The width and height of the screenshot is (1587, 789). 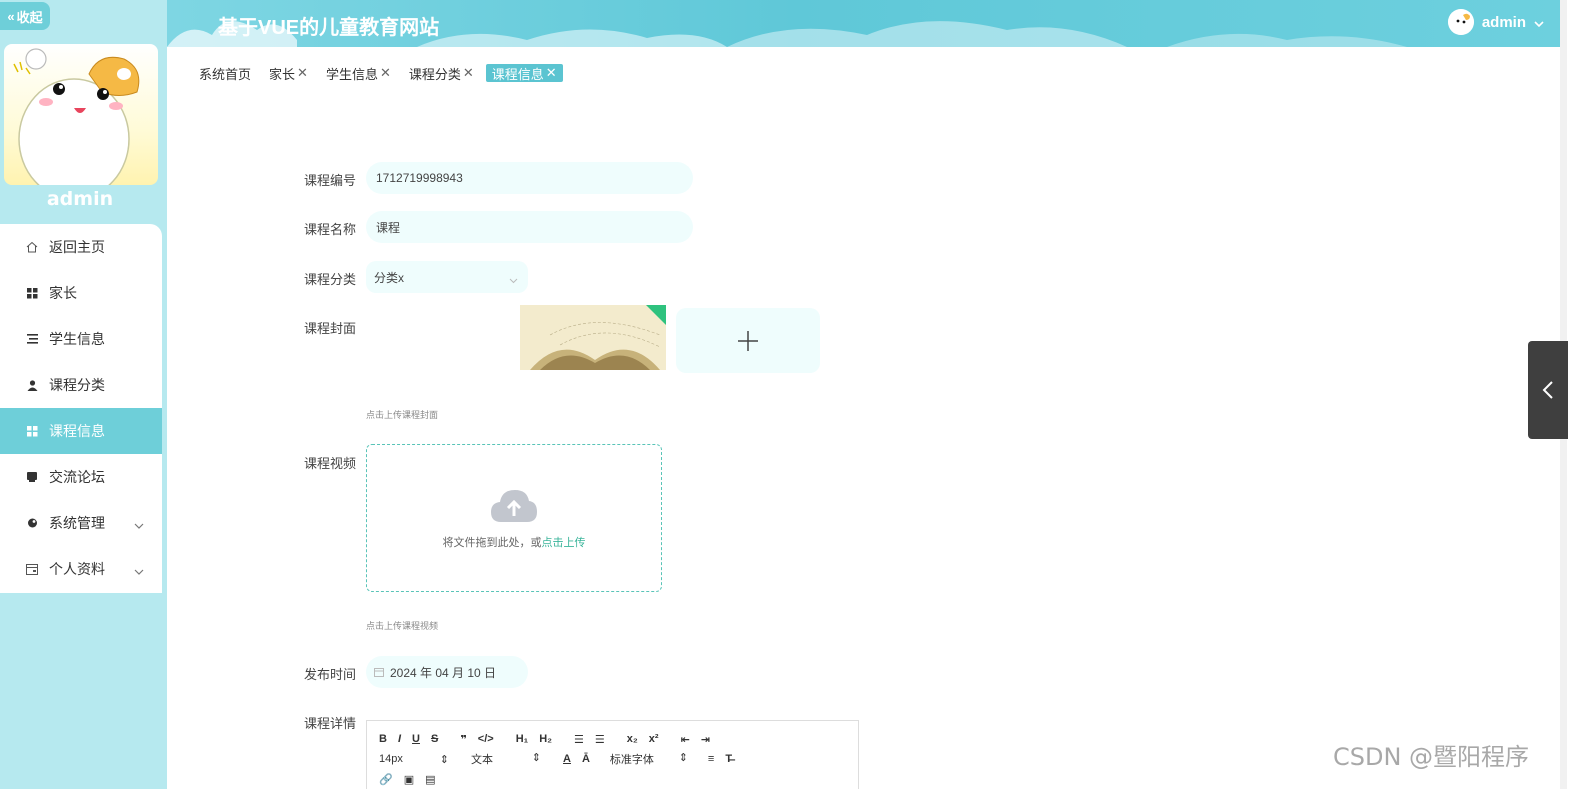 I want to click on course-no-input: 1712719998943, so click(x=529, y=178).